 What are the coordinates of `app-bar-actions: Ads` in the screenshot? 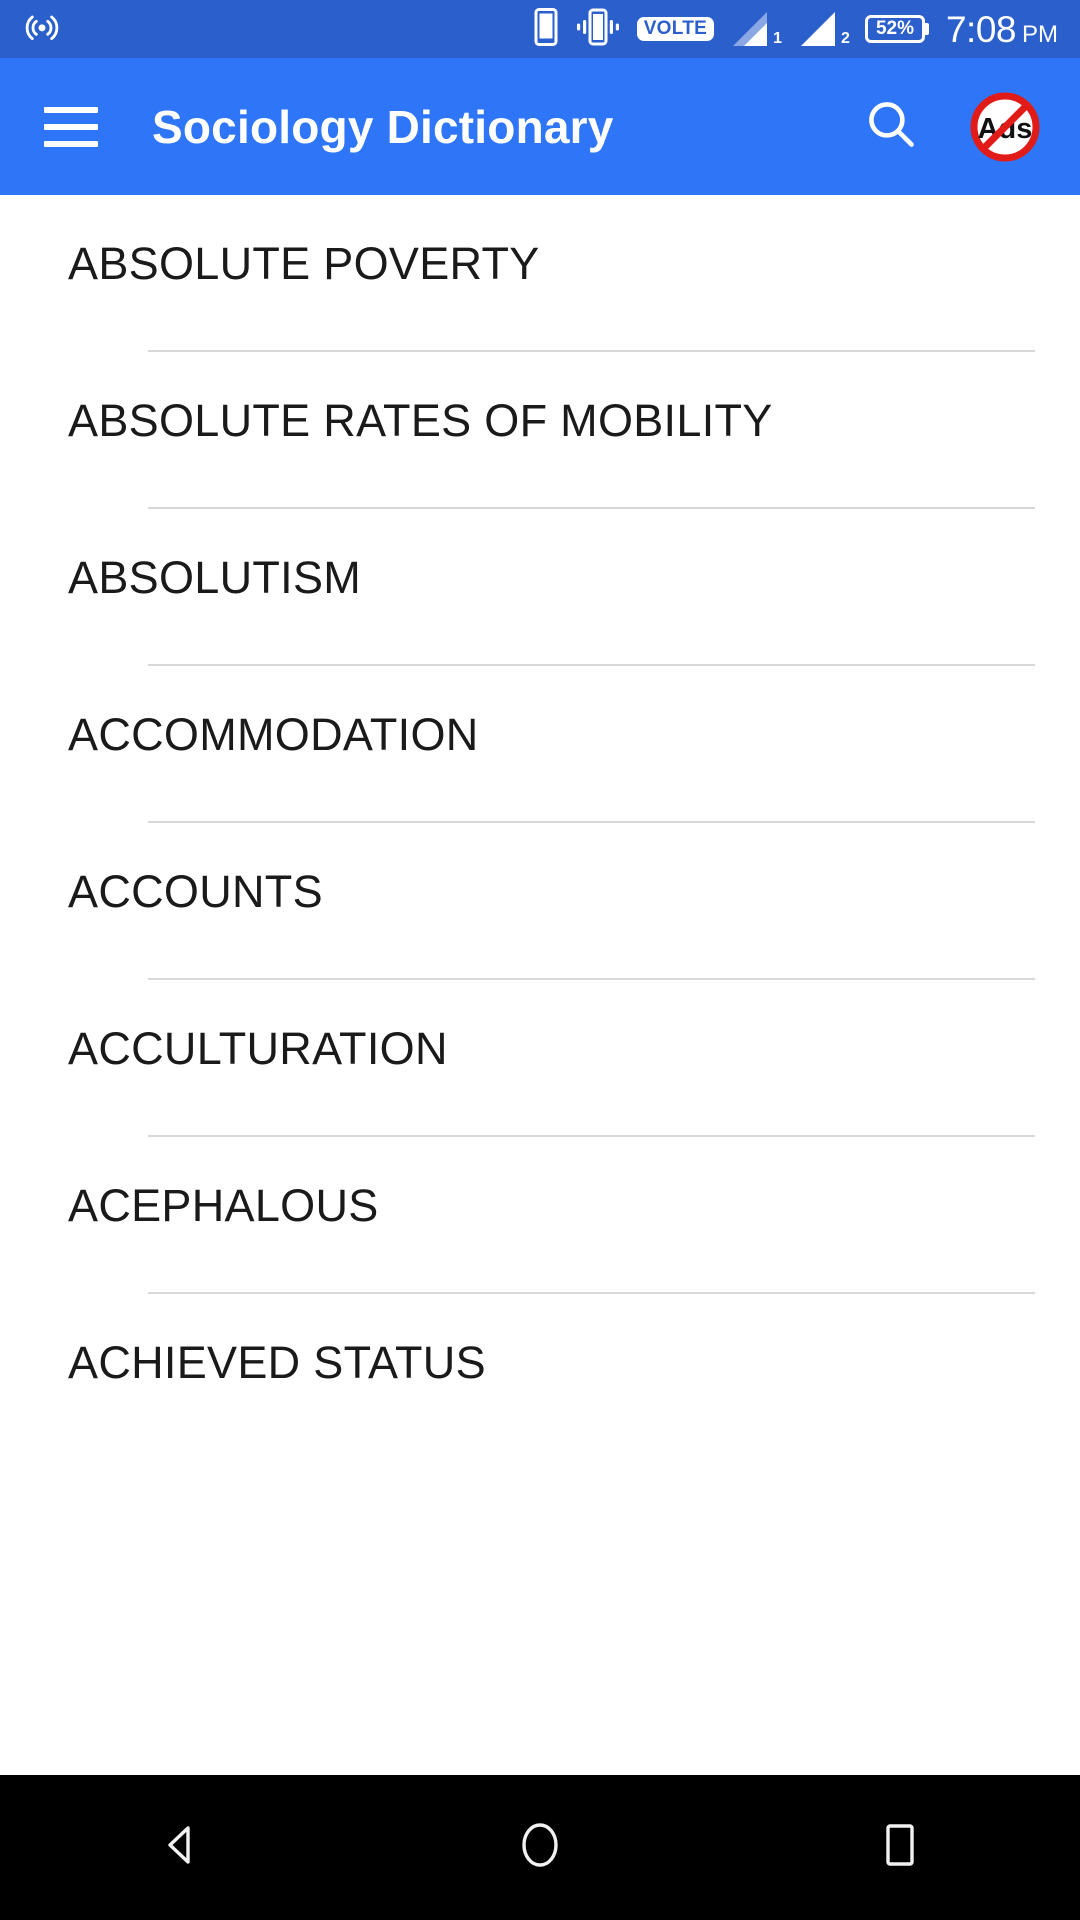 It's located at (952, 127).